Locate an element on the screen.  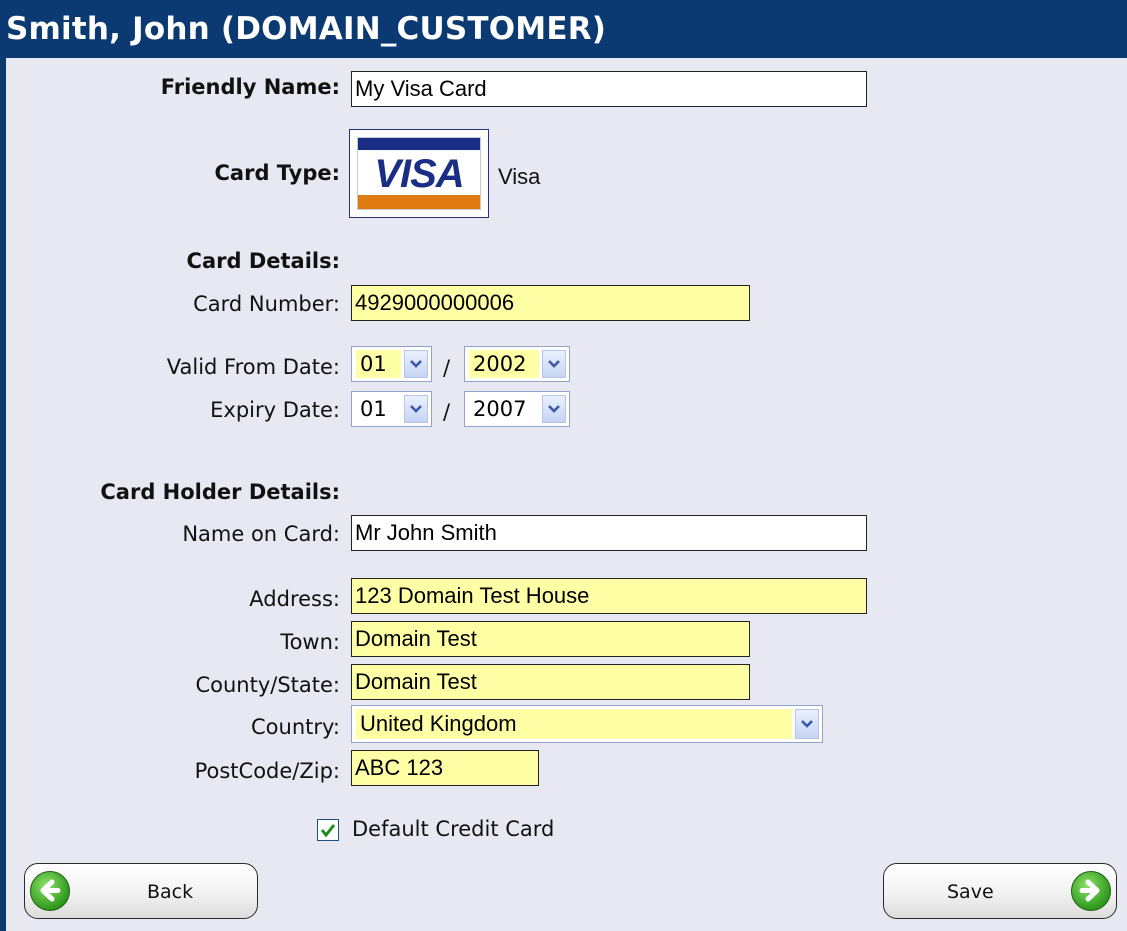
country-value: United Kingdom is located at coordinates (574, 724).